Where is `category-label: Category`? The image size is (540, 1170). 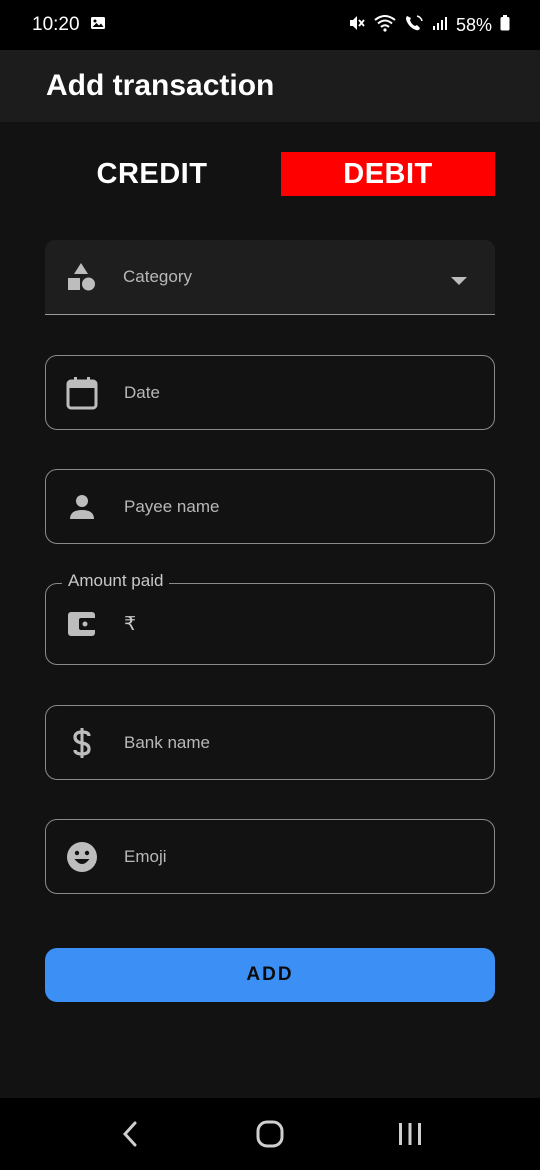 category-label: Category is located at coordinates (157, 276).